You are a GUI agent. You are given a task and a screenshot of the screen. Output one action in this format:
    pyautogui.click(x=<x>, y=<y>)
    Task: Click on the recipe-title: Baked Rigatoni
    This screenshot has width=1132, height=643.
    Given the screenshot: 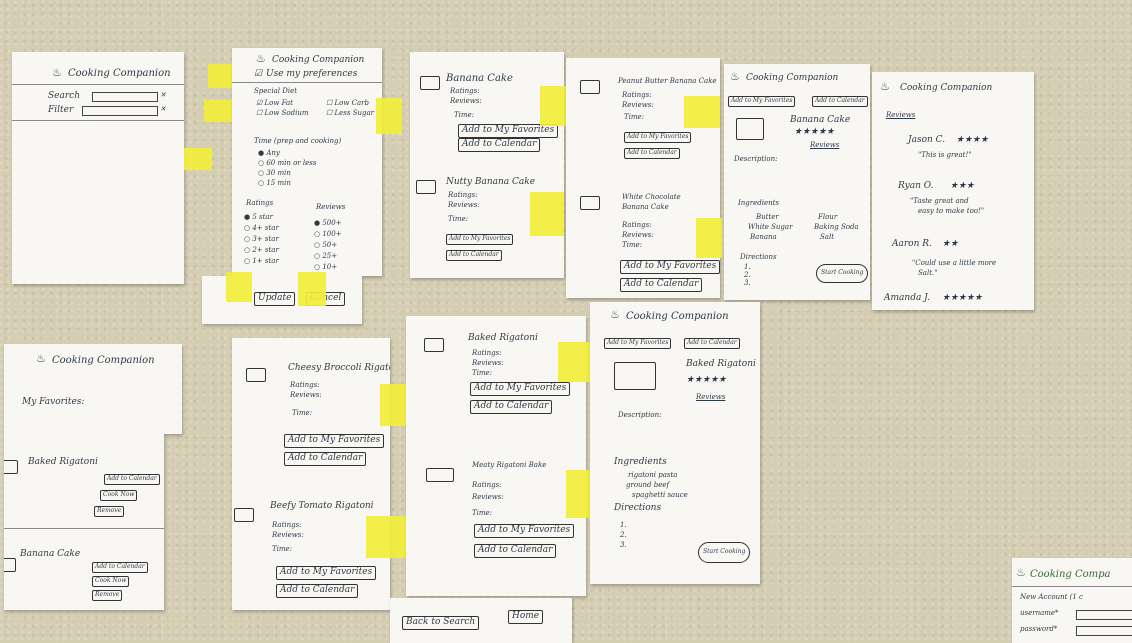 What is the action you would take?
    pyautogui.click(x=503, y=338)
    